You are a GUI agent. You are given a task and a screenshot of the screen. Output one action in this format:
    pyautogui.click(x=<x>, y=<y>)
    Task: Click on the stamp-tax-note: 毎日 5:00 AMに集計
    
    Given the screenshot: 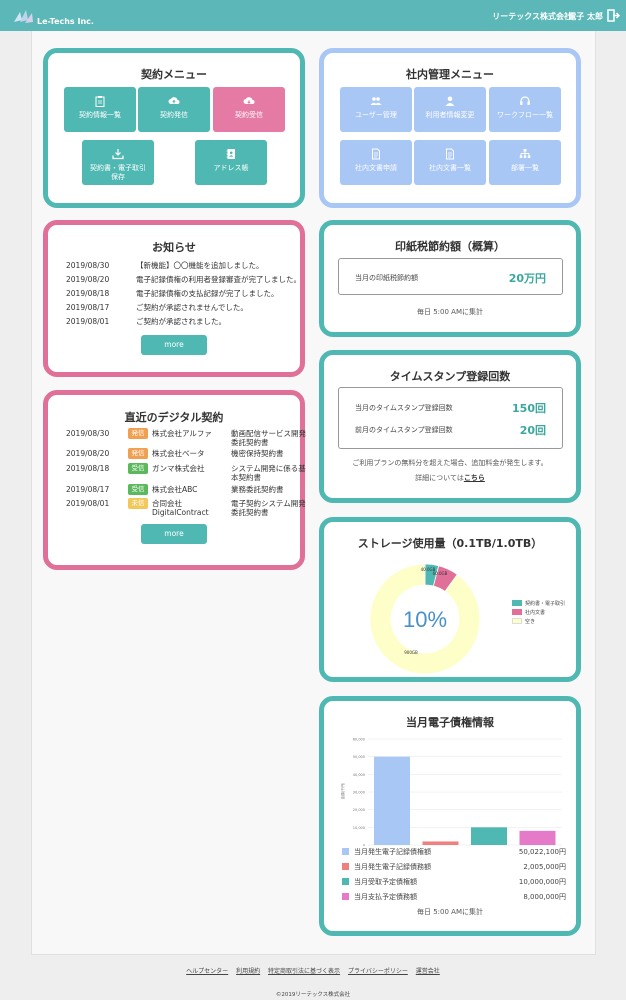 What is the action you would take?
    pyautogui.click(x=450, y=312)
    